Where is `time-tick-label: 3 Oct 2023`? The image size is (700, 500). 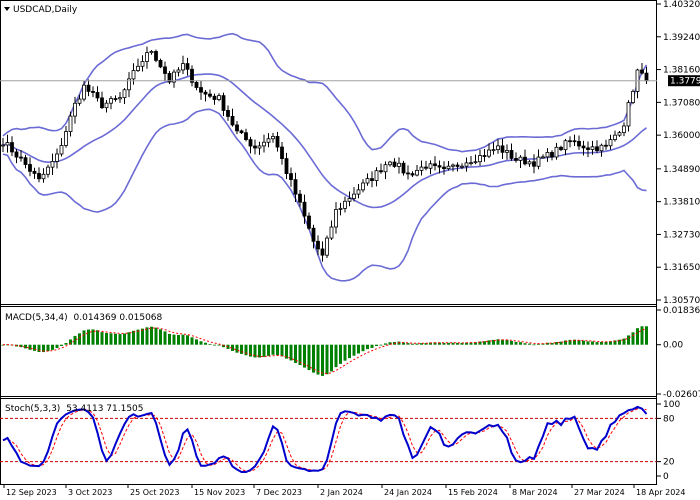 time-tick-label: 3 Oct 2023 is located at coordinates (90, 492).